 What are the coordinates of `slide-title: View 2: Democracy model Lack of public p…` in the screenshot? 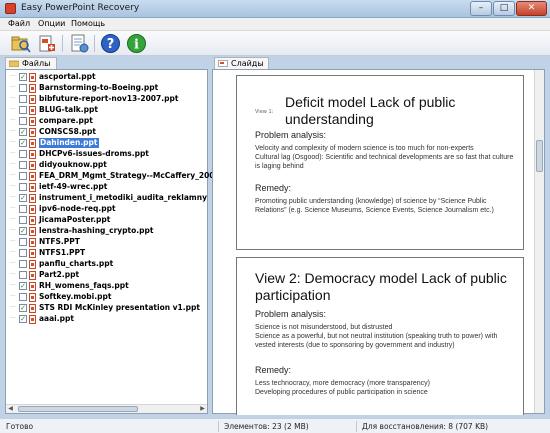 It's located at (381, 286).